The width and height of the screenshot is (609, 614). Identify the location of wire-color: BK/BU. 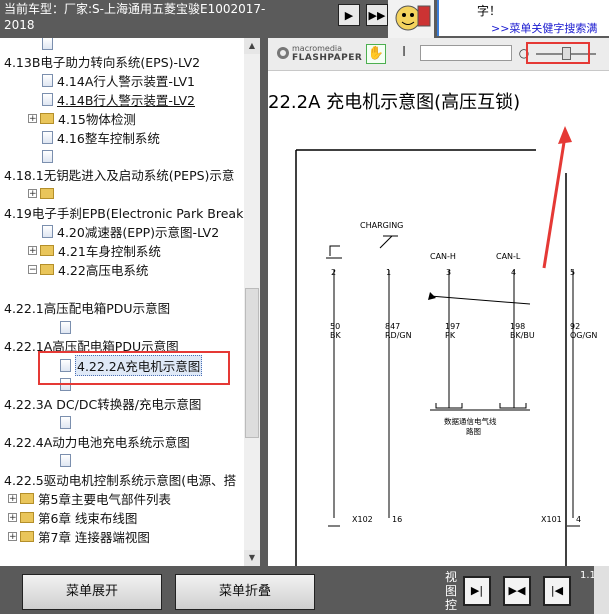
(522, 335).